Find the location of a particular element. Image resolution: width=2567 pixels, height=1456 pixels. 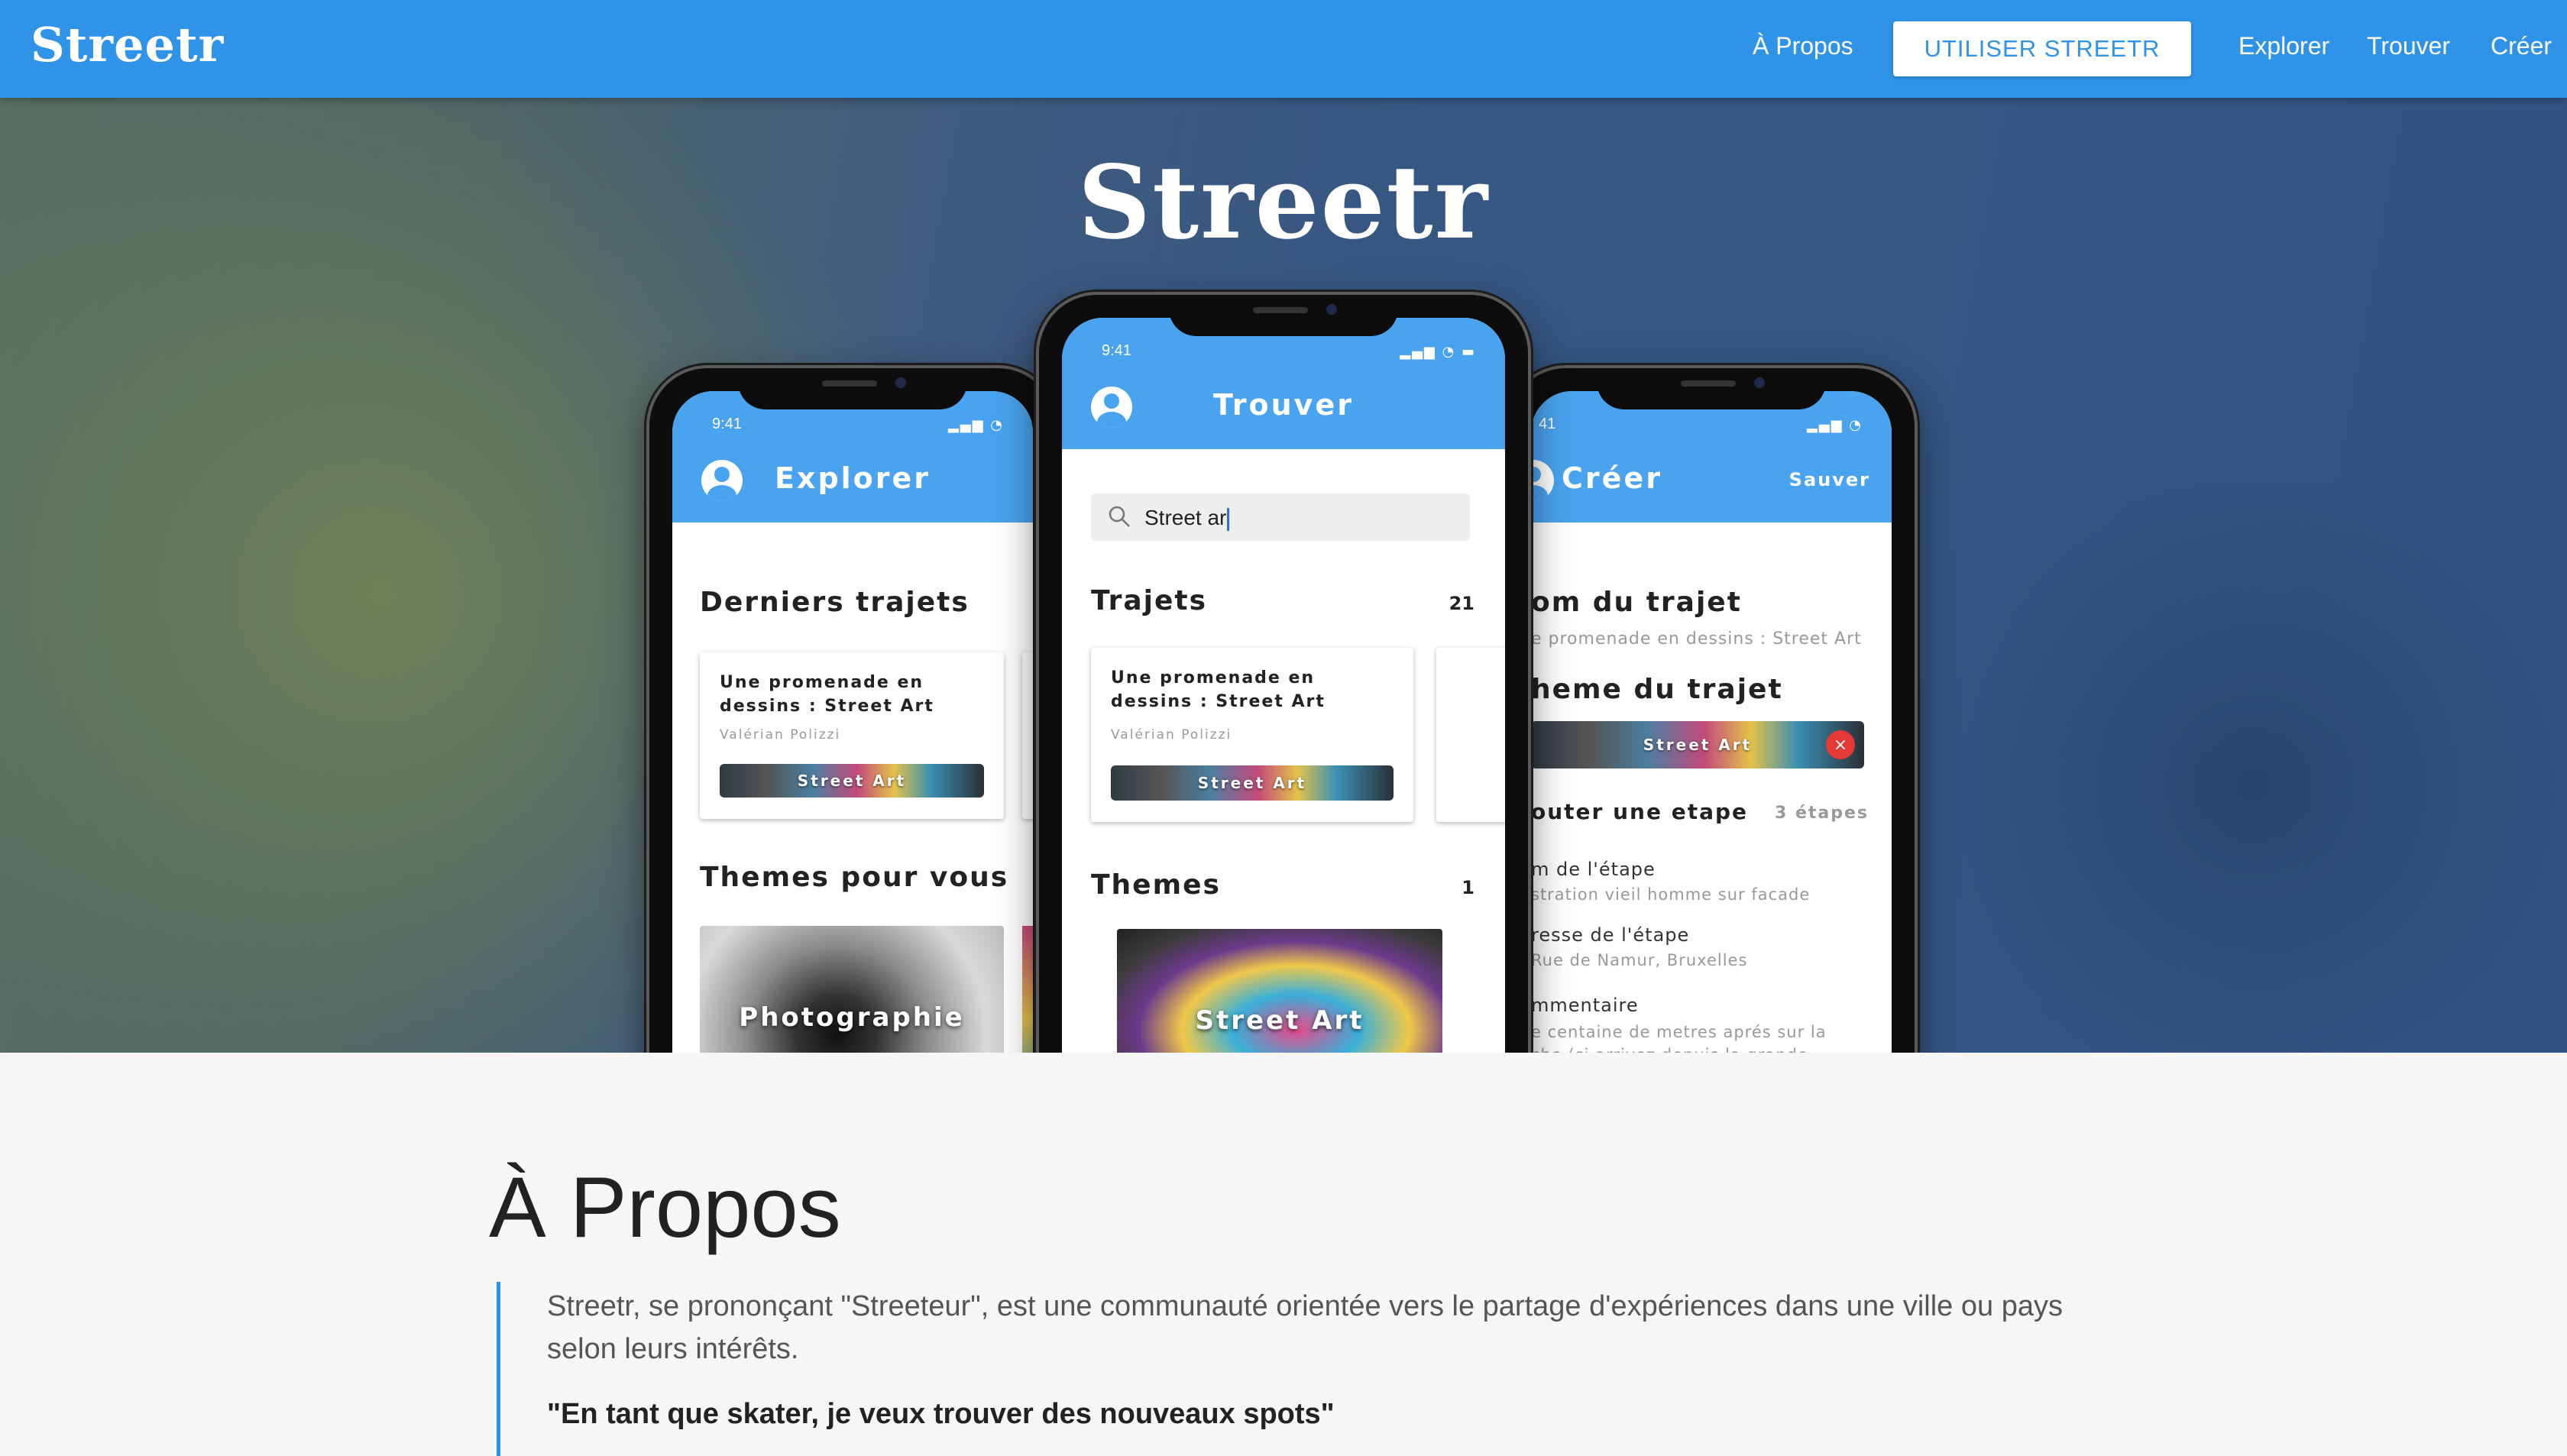

brand-logo: Streetr is located at coordinates (127, 45).